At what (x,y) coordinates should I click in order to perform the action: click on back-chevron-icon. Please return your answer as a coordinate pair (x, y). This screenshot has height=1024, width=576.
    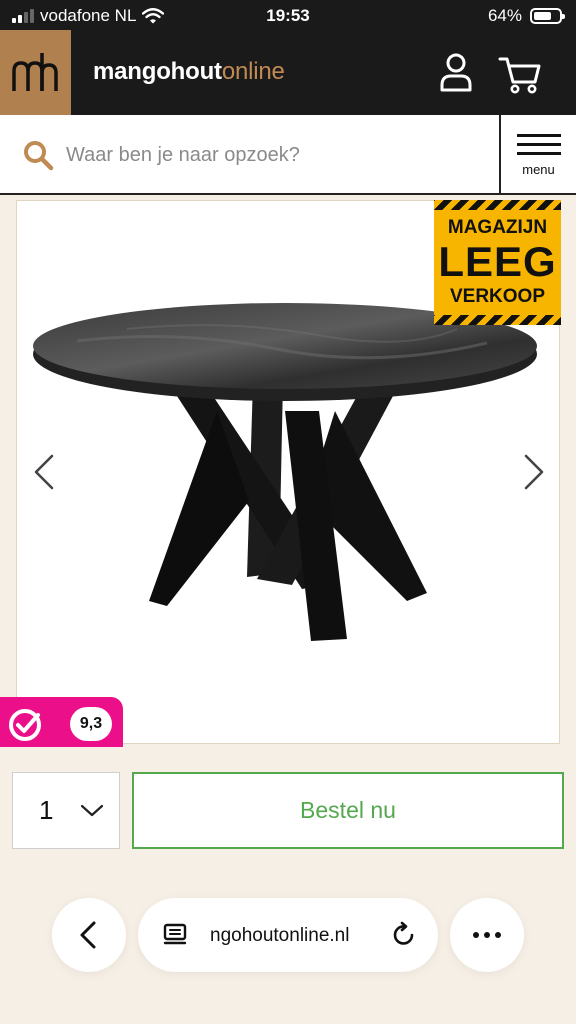
    Looking at the image, I should click on (88, 935).